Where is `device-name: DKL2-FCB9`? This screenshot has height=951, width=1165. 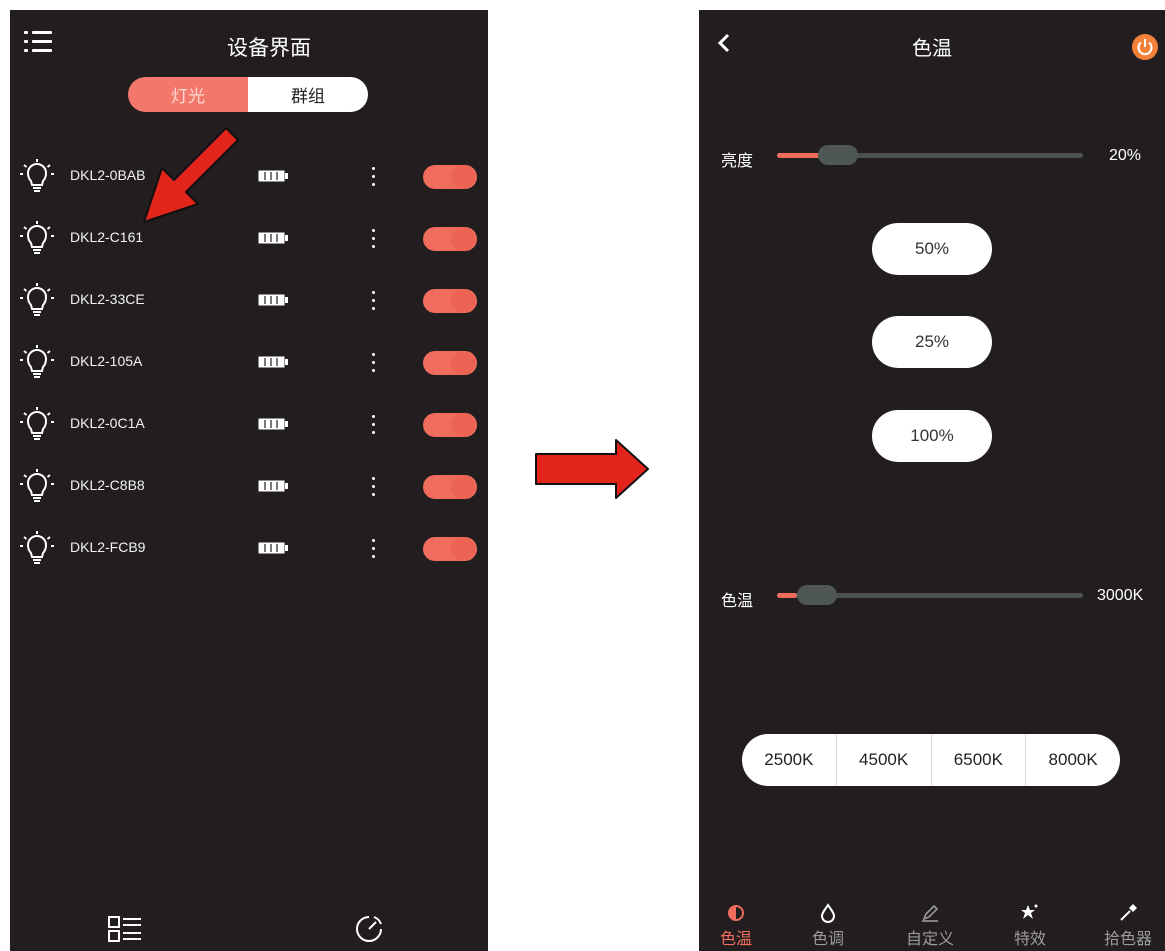 device-name: DKL2-FCB9 is located at coordinates (108, 547).